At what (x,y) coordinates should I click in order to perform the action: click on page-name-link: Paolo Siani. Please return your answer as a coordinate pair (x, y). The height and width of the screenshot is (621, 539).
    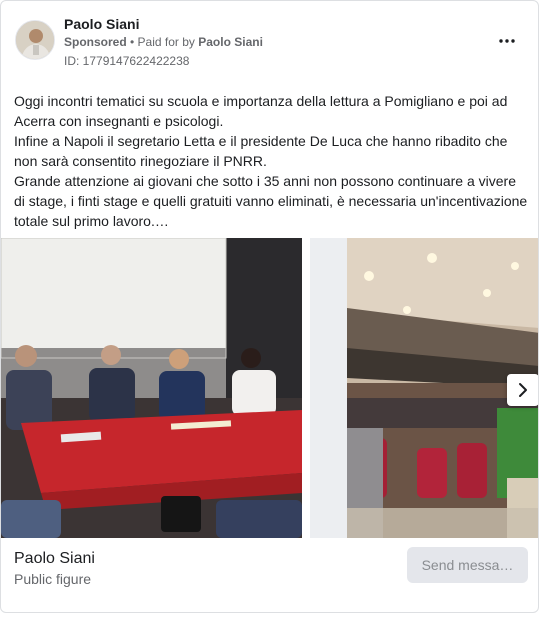
    Looking at the image, I should click on (101, 24).